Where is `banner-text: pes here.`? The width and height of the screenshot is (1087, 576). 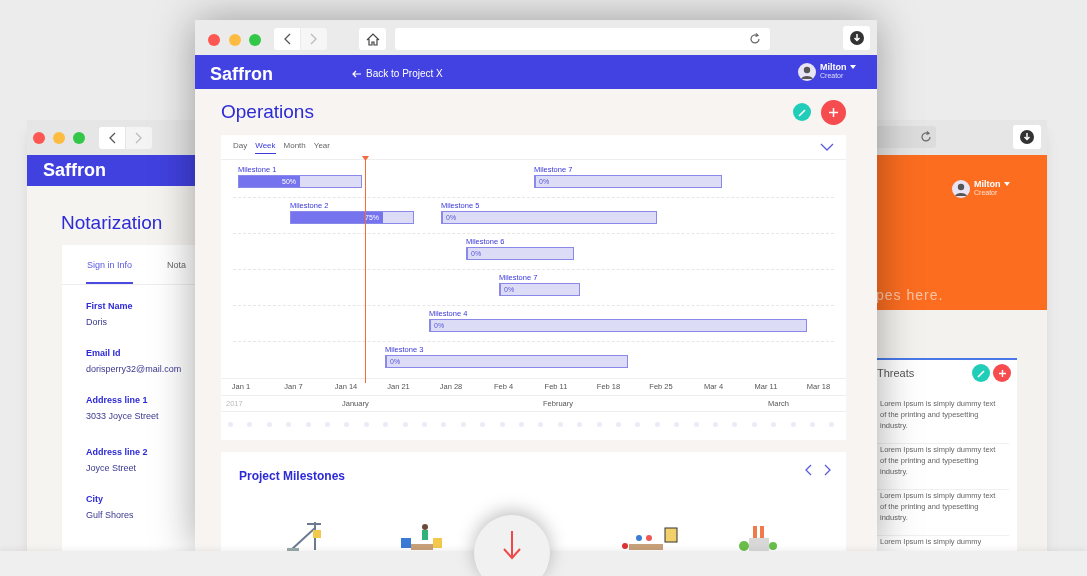 banner-text: pes here. is located at coordinates (910, 295).